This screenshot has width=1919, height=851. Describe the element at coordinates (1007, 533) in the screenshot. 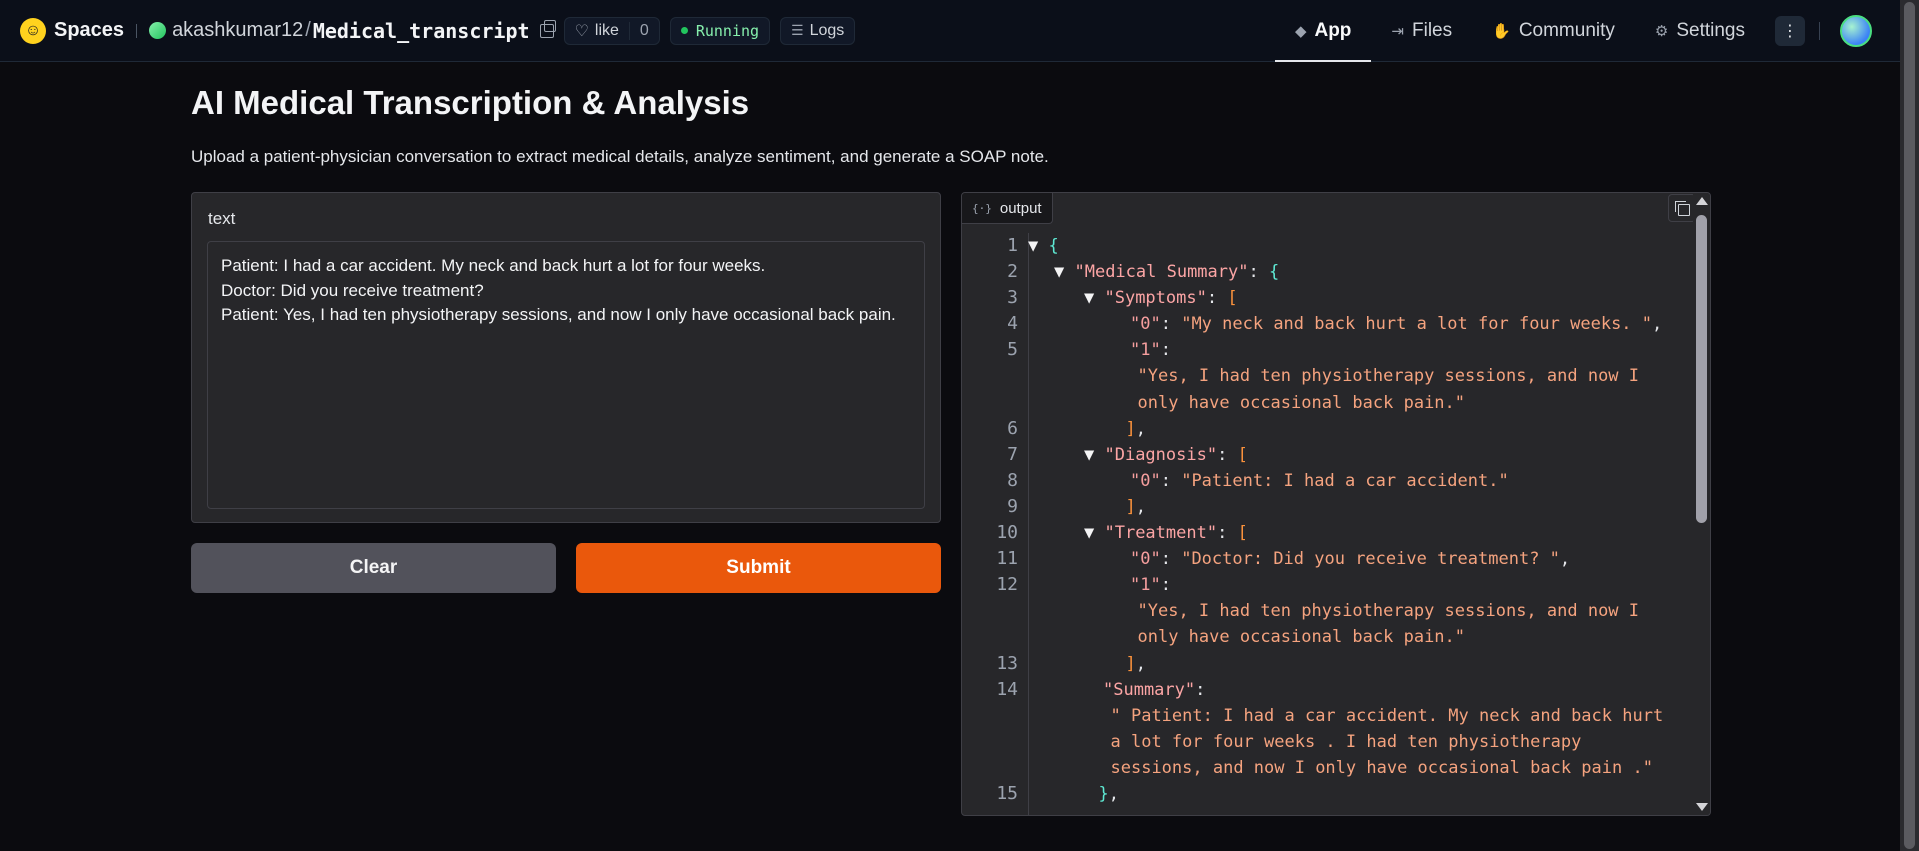

I see `line-number: 10` at that location.